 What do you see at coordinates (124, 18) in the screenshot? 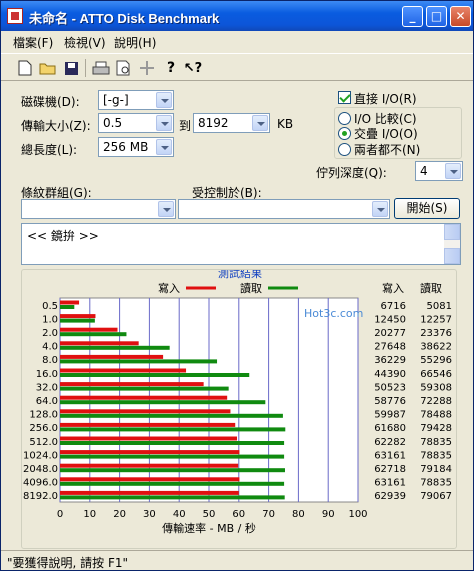
I see `window-title: 未命名 - ATTO Disk Benchmark` at bounding box center [124, 18].